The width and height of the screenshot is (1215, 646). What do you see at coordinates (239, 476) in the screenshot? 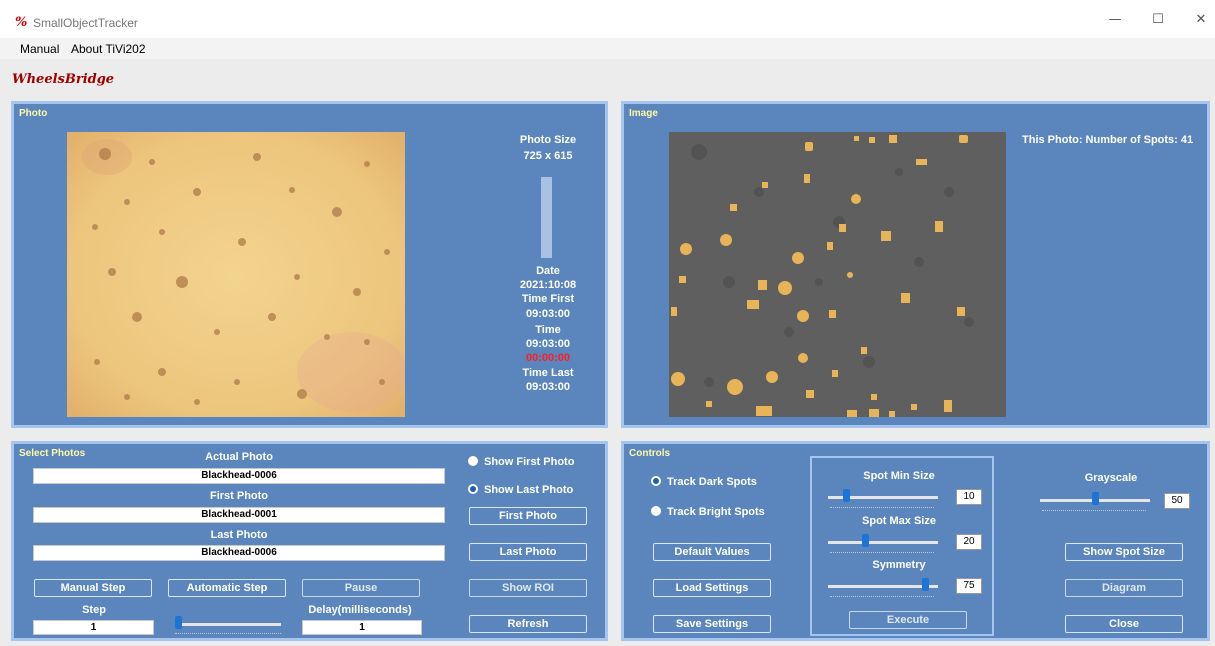
I see `actual-photo-field: Blackhead-0006` at bounding box center [239, 476].